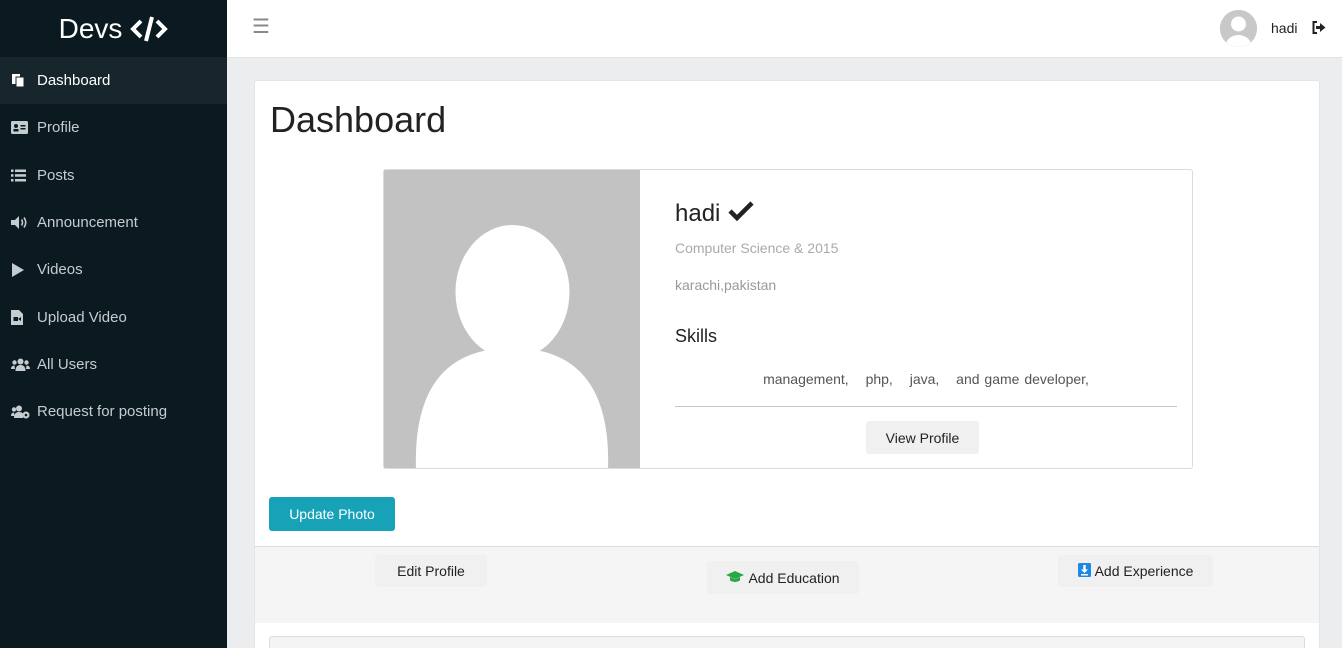 This screenshot has height=648, width=1342. Describe the element at coordinates (60, 270) in the screenshot. I see `sidebar-item-label: Videos` at that location.